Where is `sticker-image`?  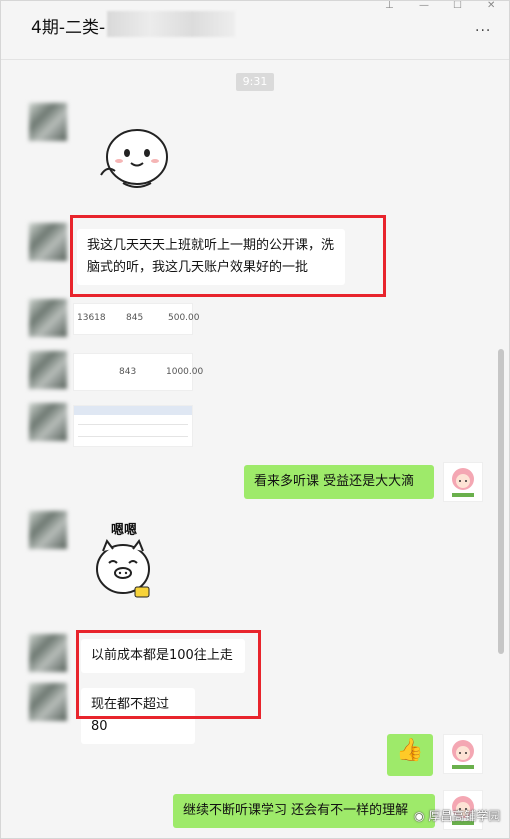 sticker-image is located at coordinates (136, 157).